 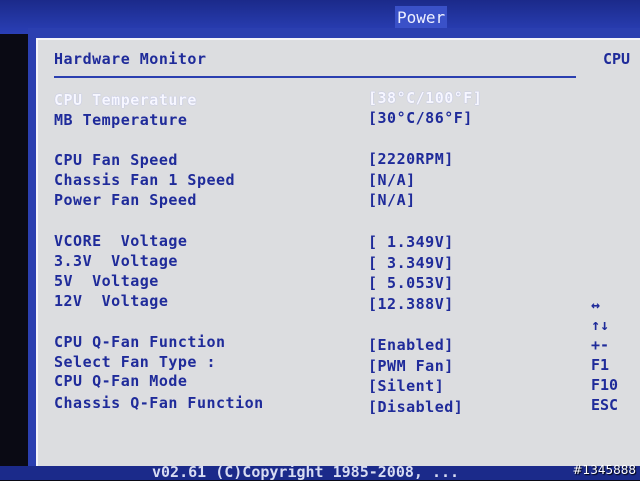 What do you see at coordinates (411, 283) in the screenshot?
I see `5v-voltage-value: [ 5.053V]` at bounding box center [411, 283].